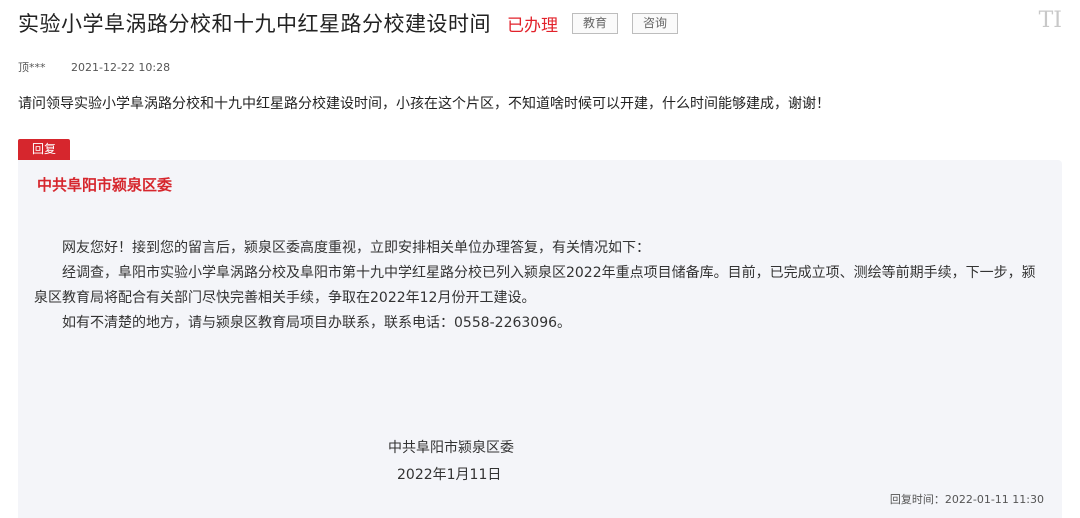  I want to click on post-title: 实验小学阜涡路分校和十九中红星路分校建设时间, so click(254, 24).